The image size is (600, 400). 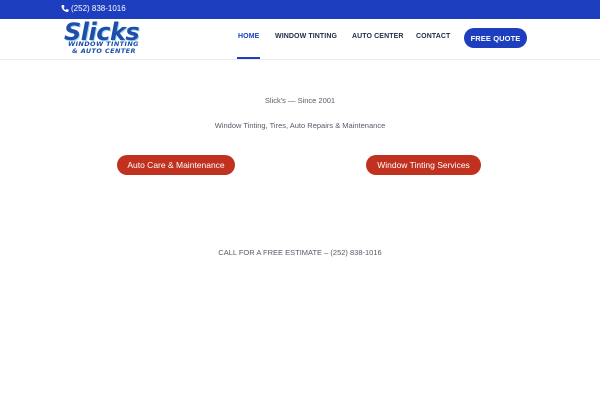 What do you see at coordinates (65, 8) in the screenshot?
I see `phone-icon` at bounding box center [65, 8].